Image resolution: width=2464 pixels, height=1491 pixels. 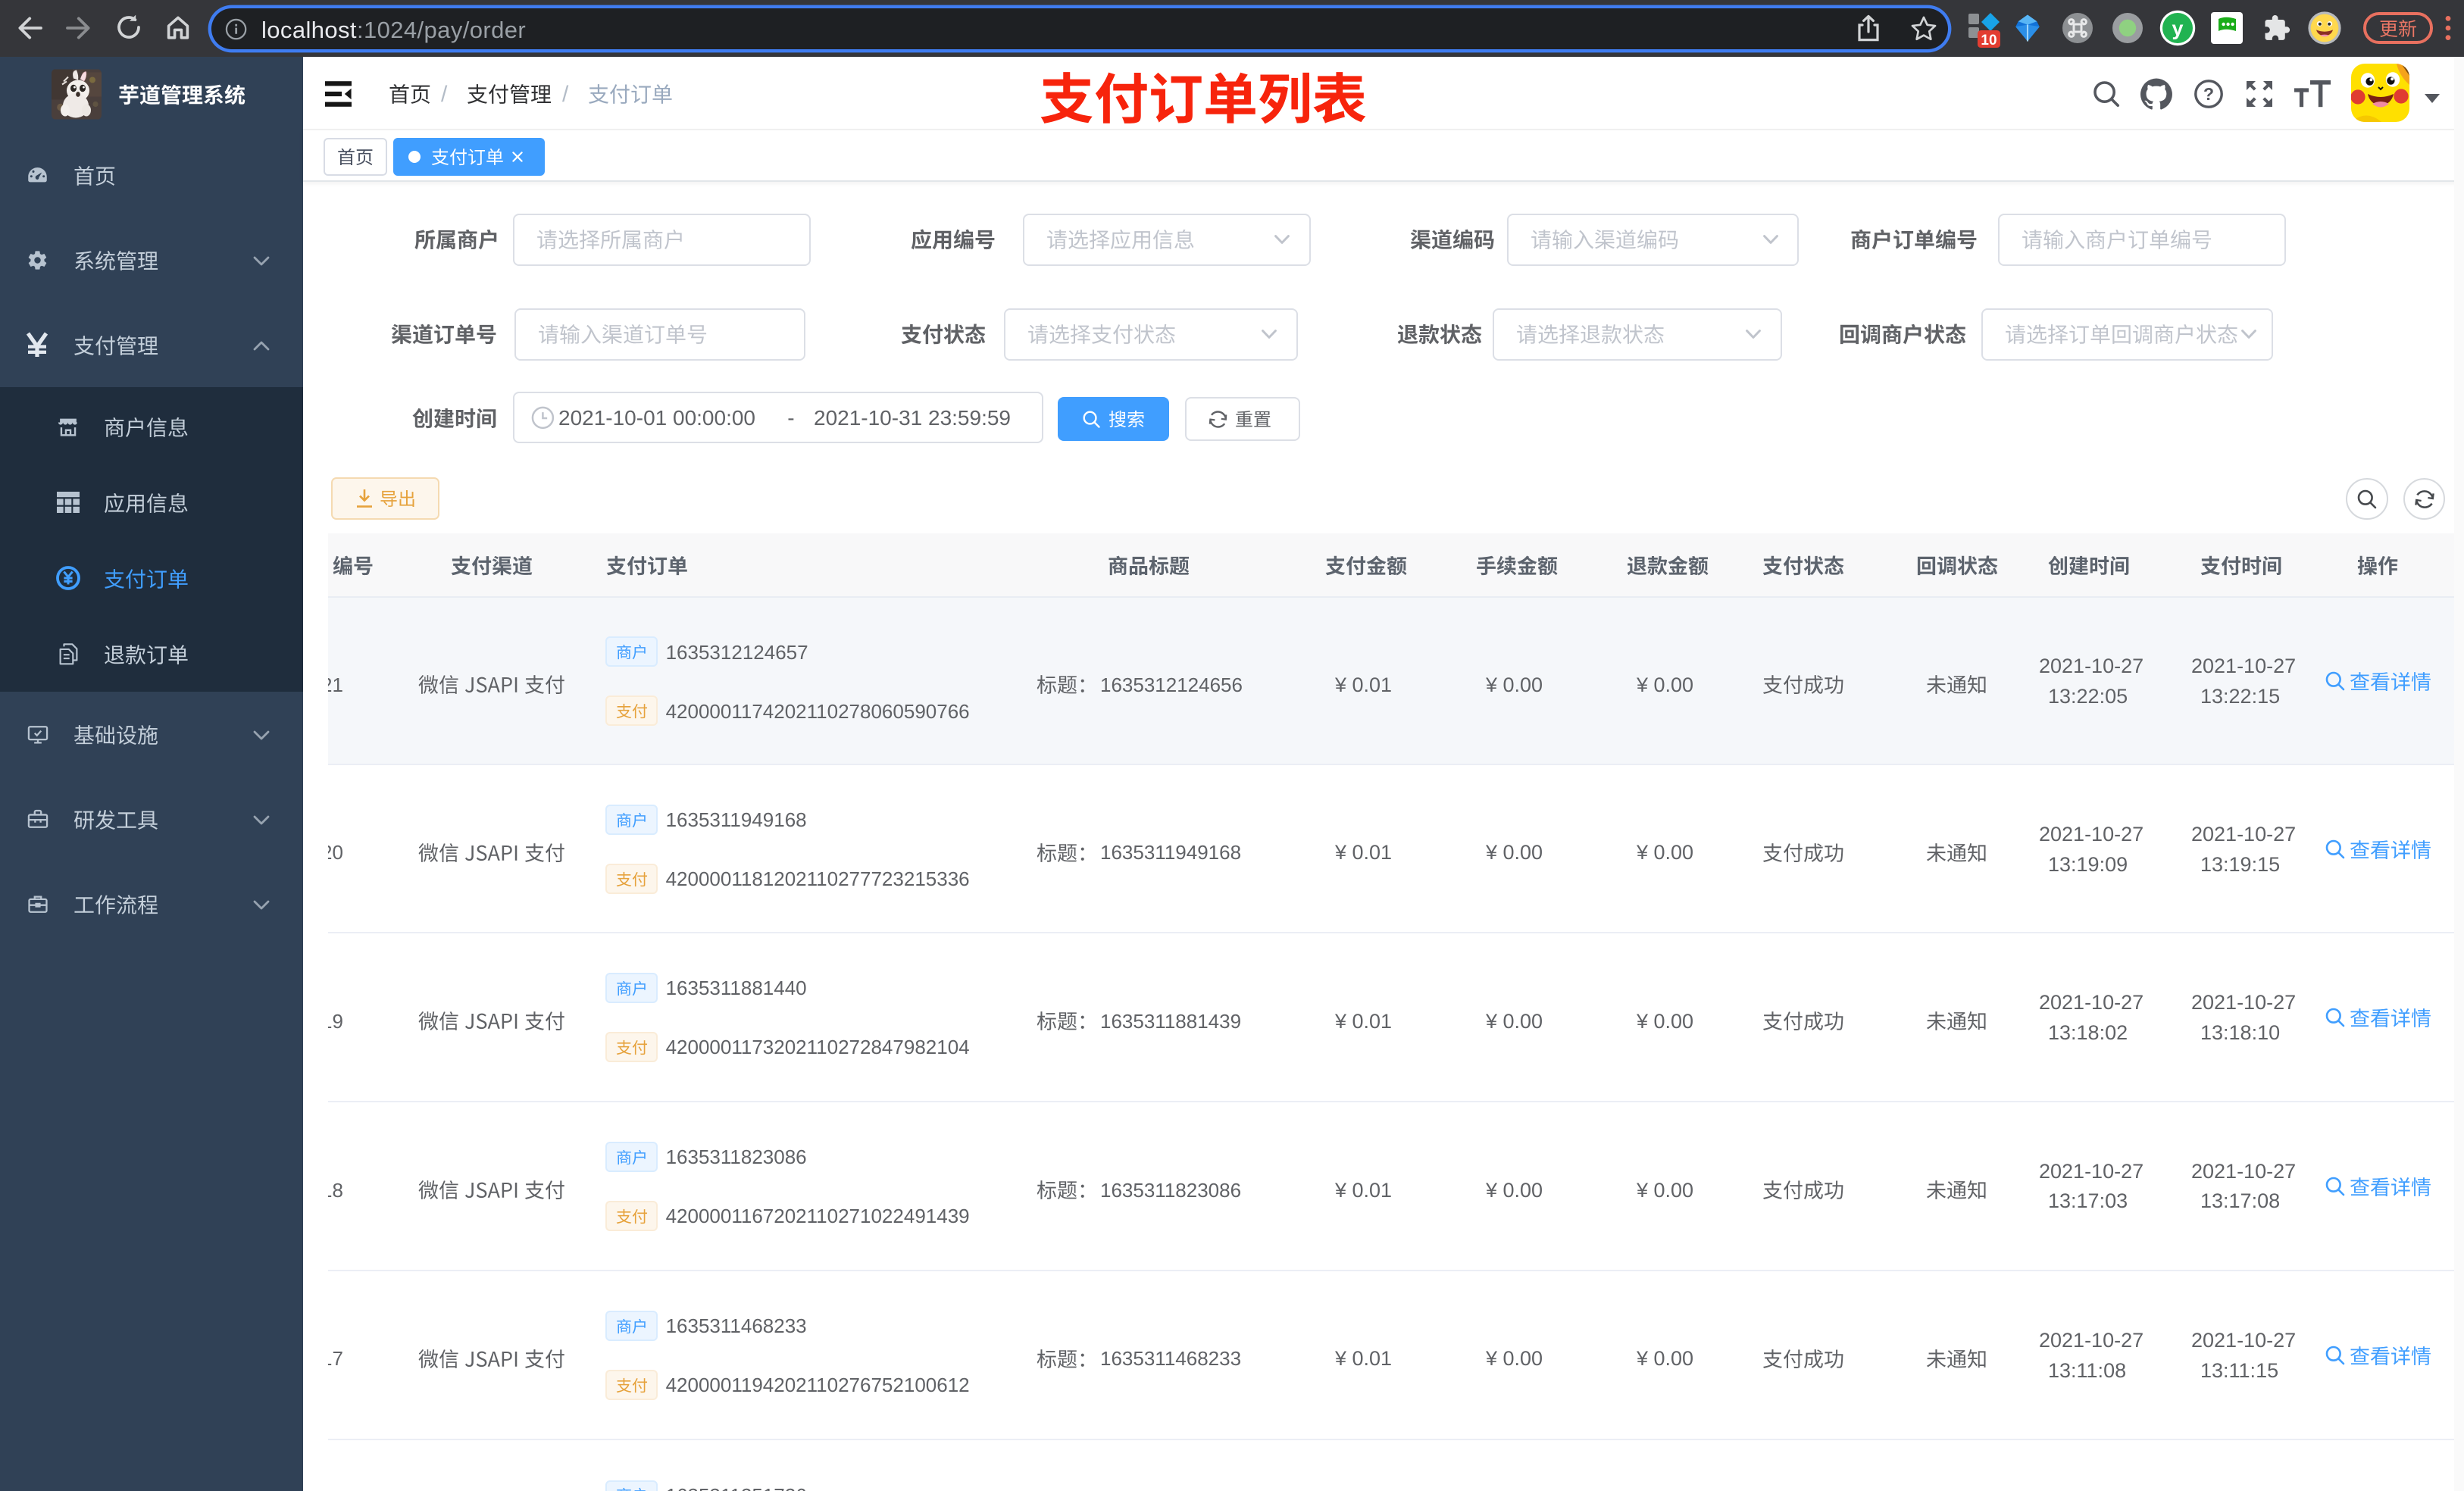 I want to click on svg-text: y, so click(x=2177, y=28).